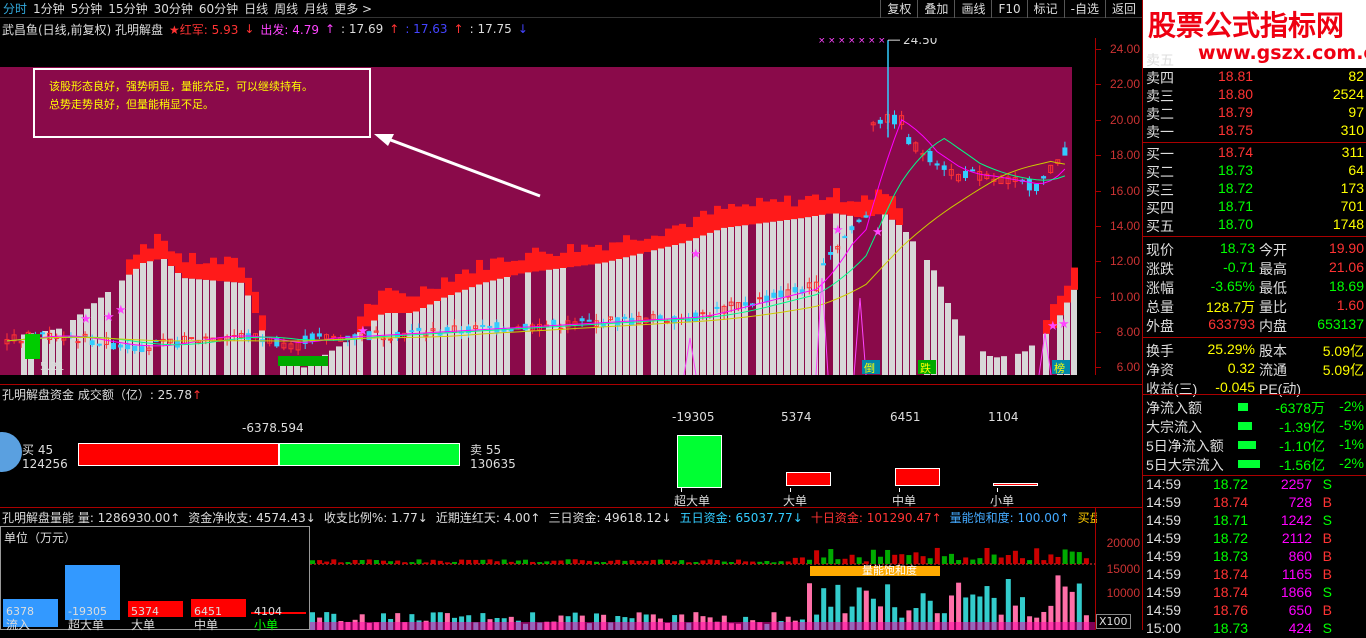 Image resolution: width=1366 pixels, height=638 pixels. I want to click on timeframe-tab: 1分钟, so click(49, 8).